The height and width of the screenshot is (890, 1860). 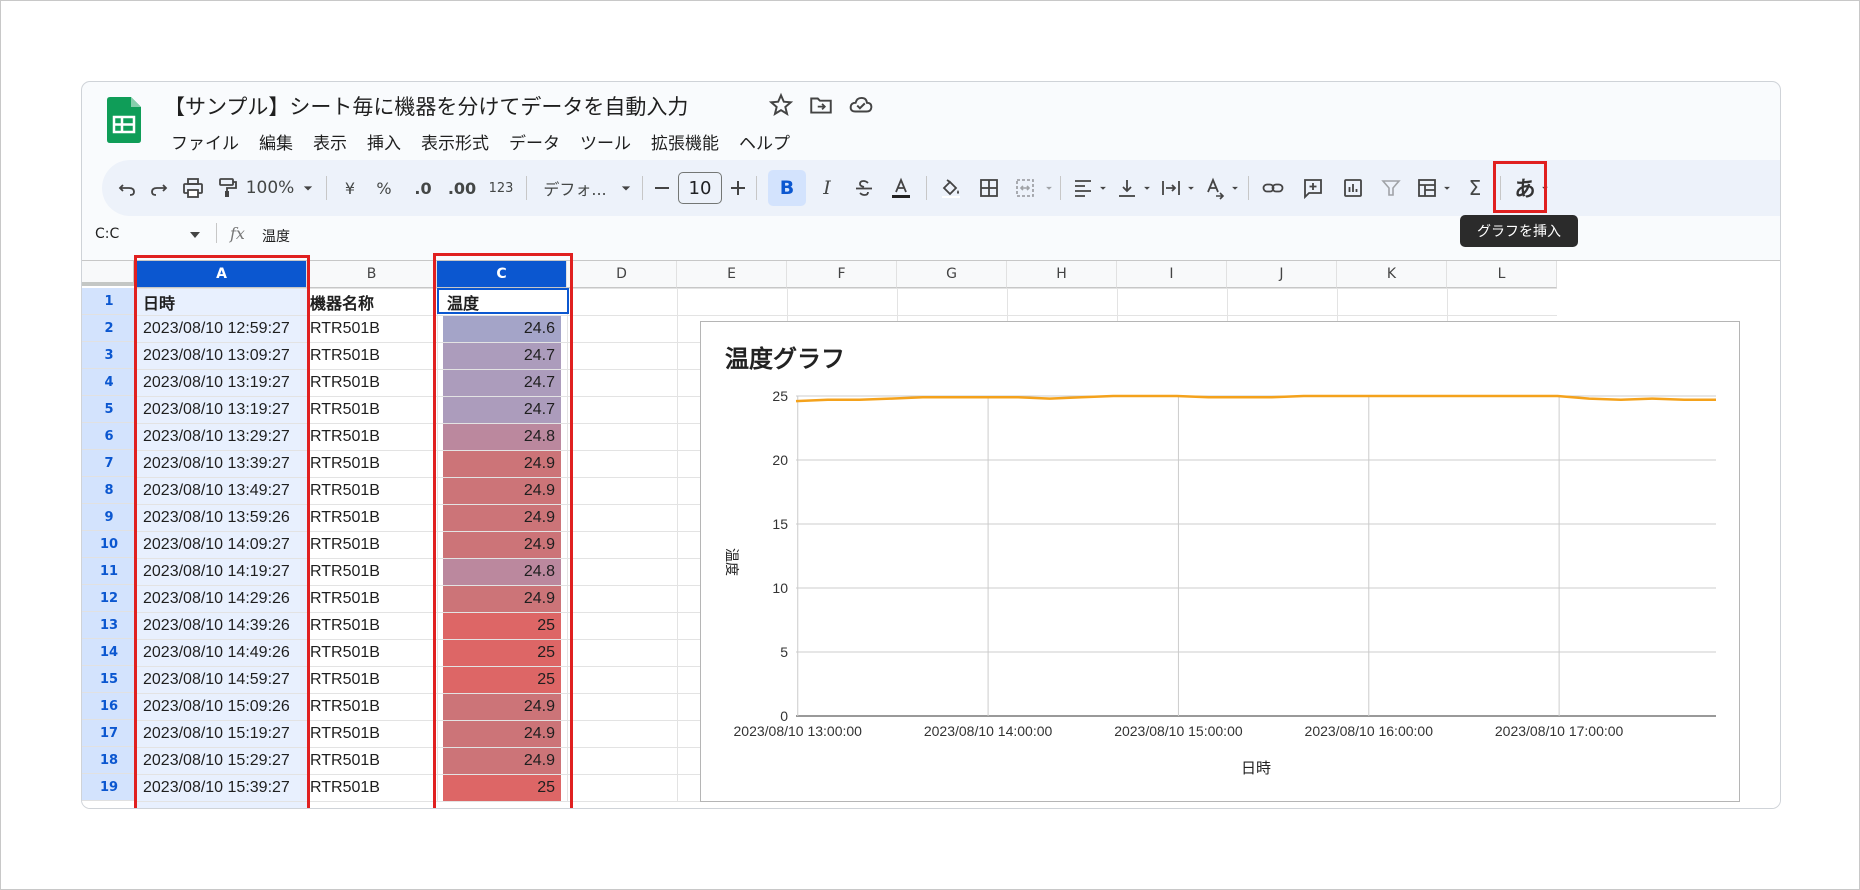 I want to click on zoom-dropdown-icon, so click(x=308, y=188).